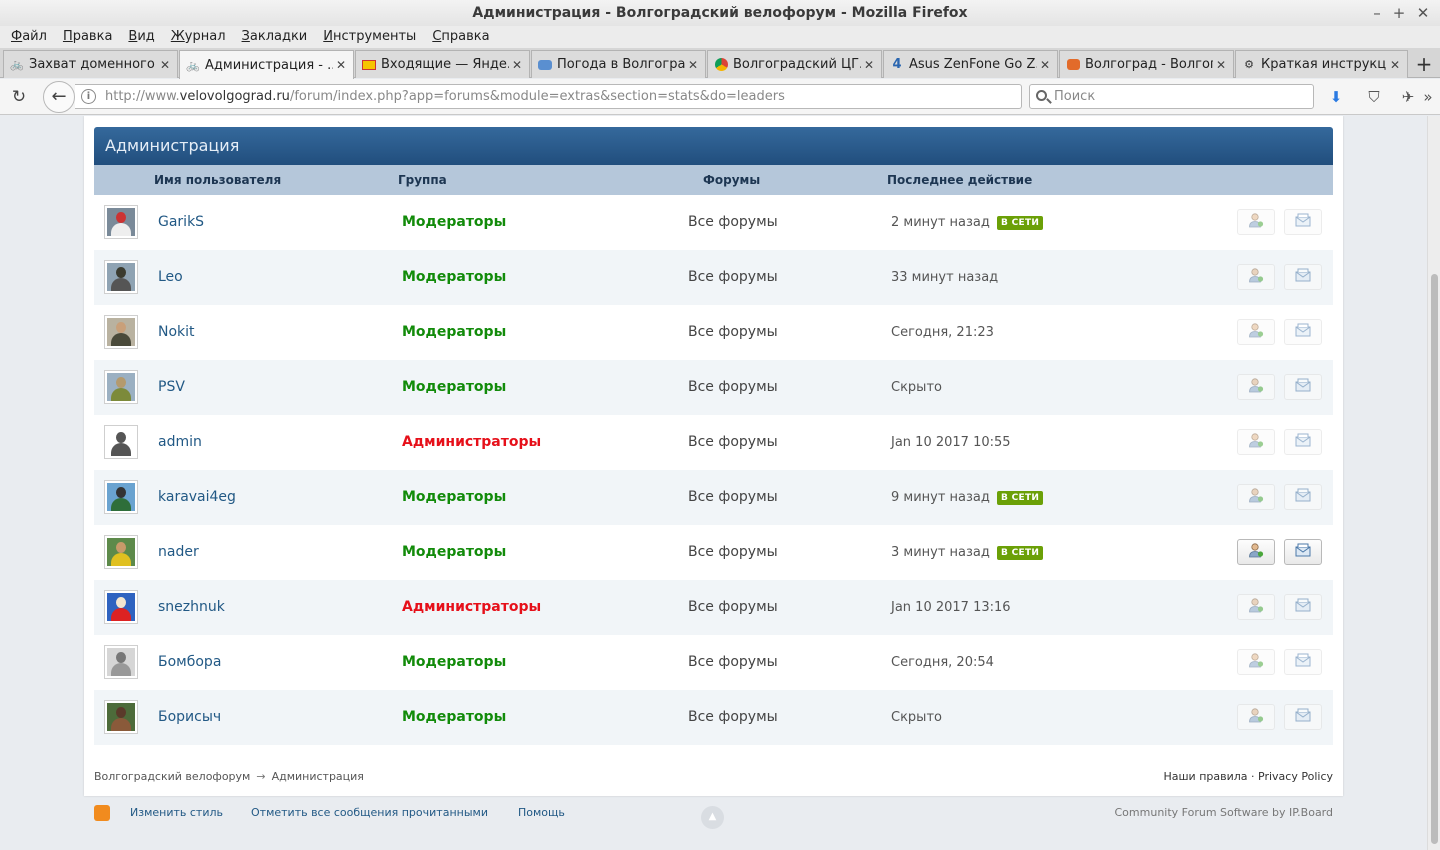 The image size is (1440, 850). What do you see at coordinates (970, 64) in the screenshot?
I see `tab-asus-zenfone: 4 Asus ZenFone Go Z... ✕` at bounding box center [970, 64].